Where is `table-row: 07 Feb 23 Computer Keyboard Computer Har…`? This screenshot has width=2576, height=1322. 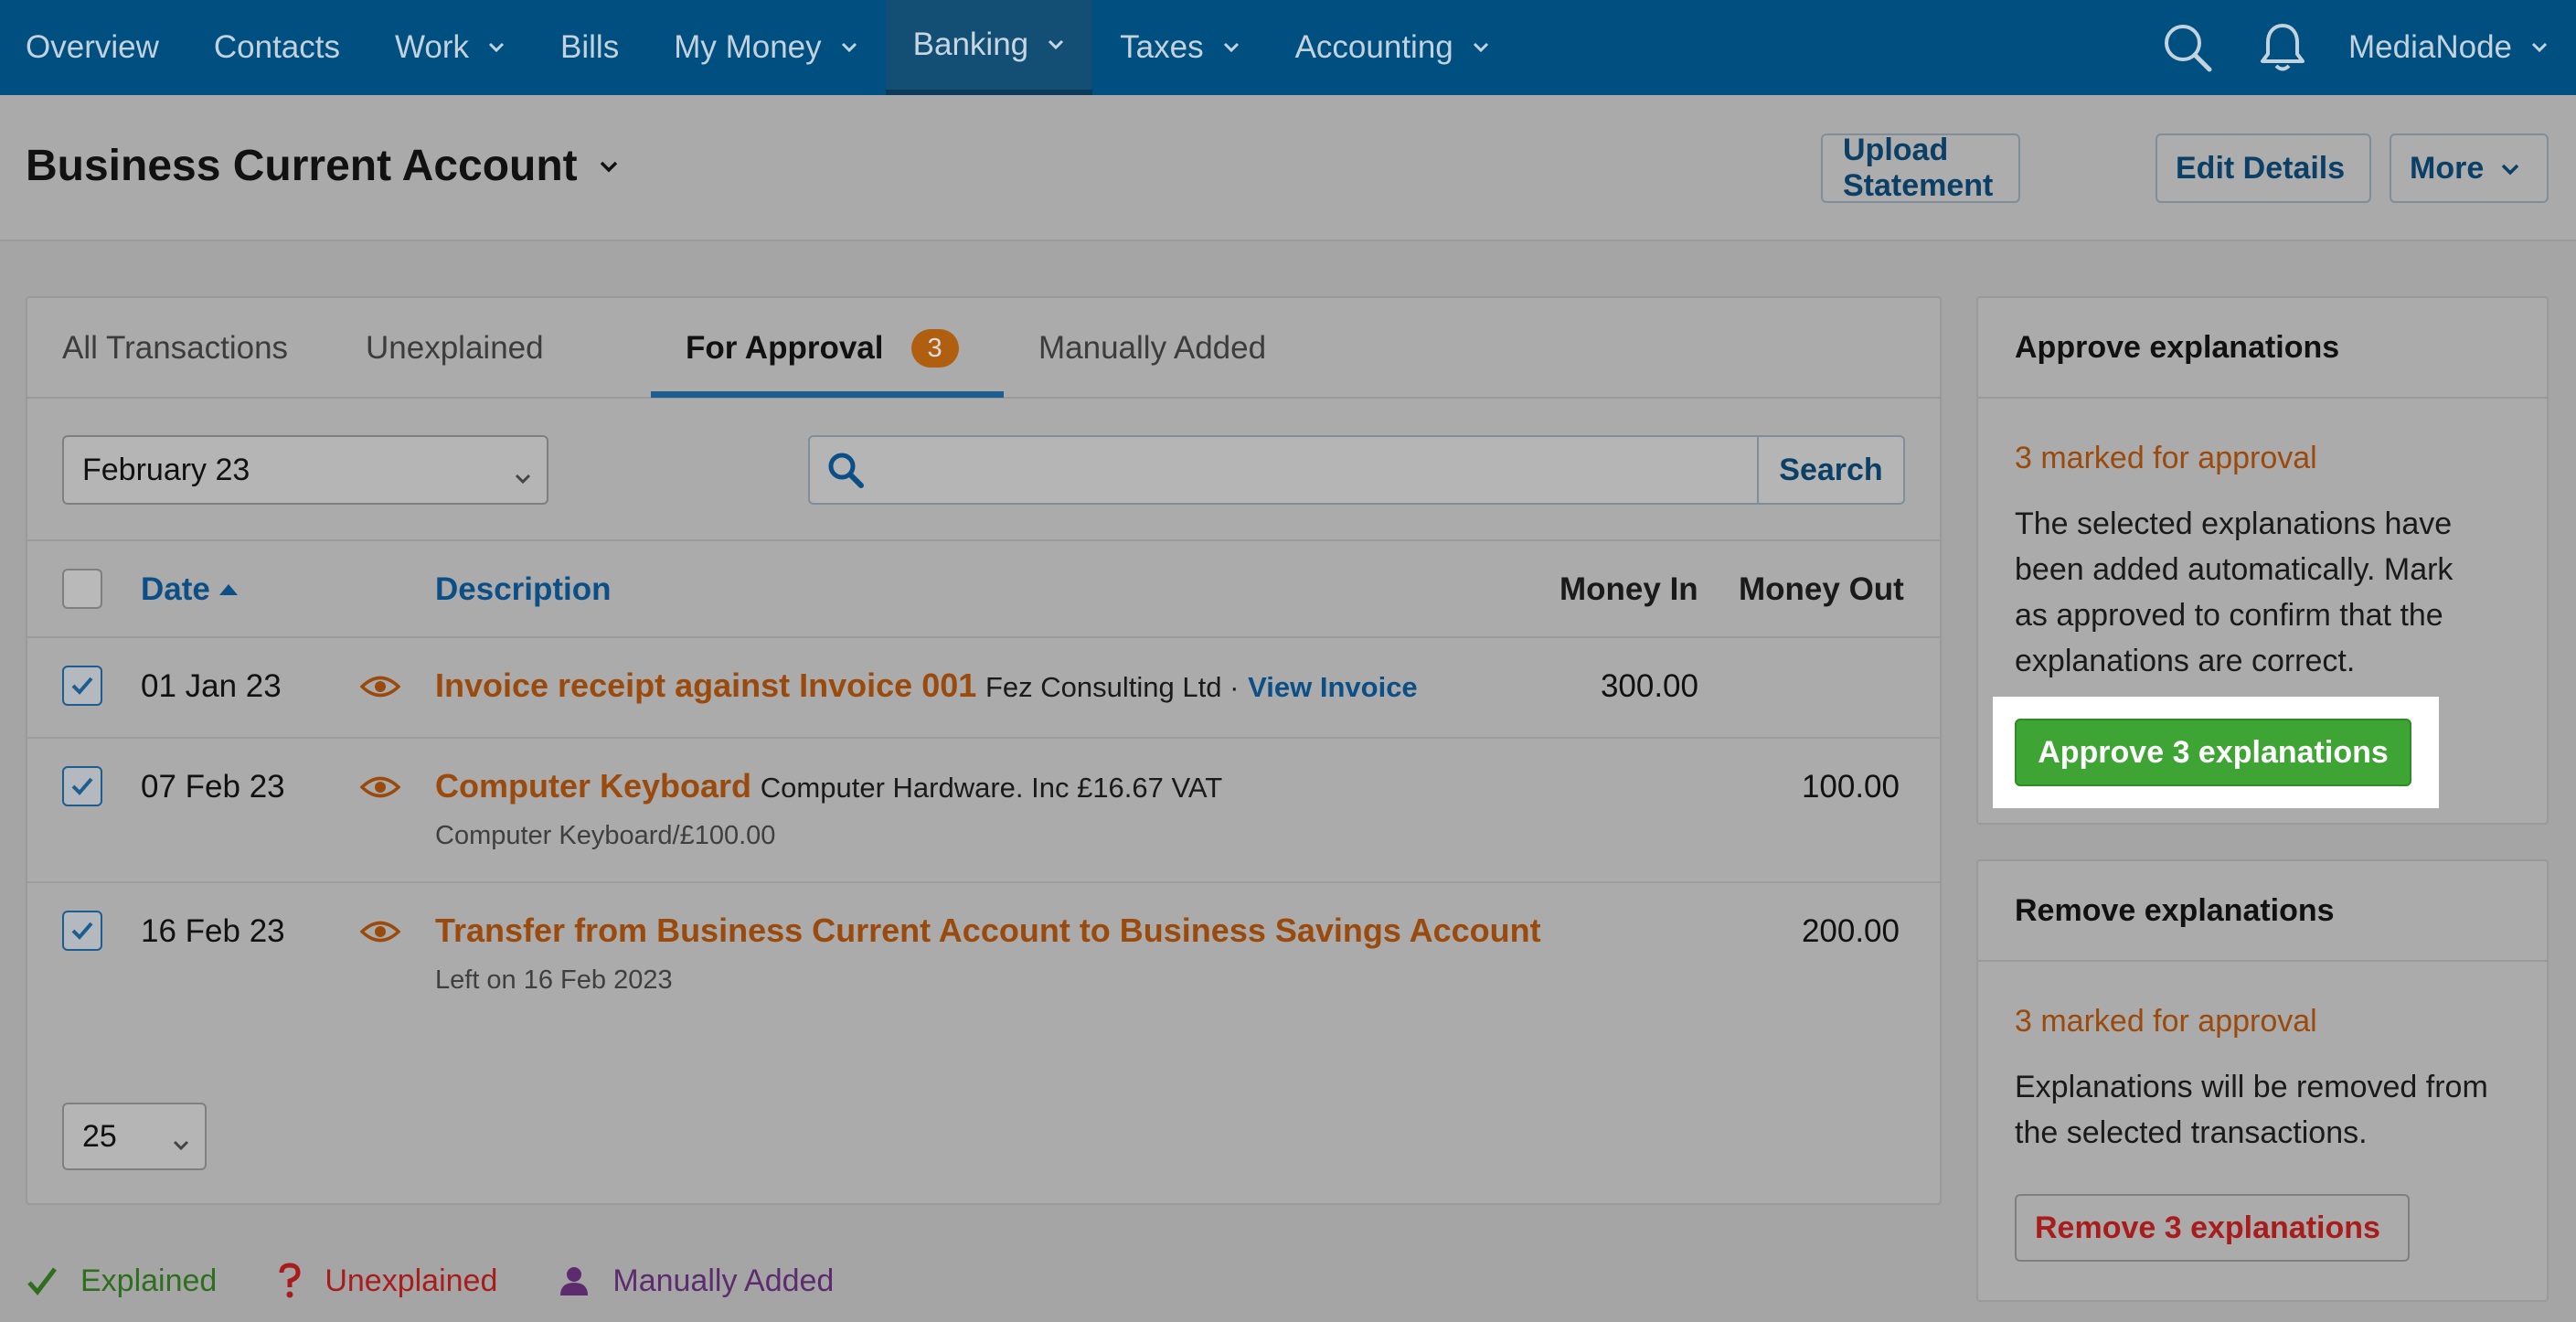
table-row: 07 Feb 23 Computer Keyboard Computer Har… is located at coordinates (983, 811).